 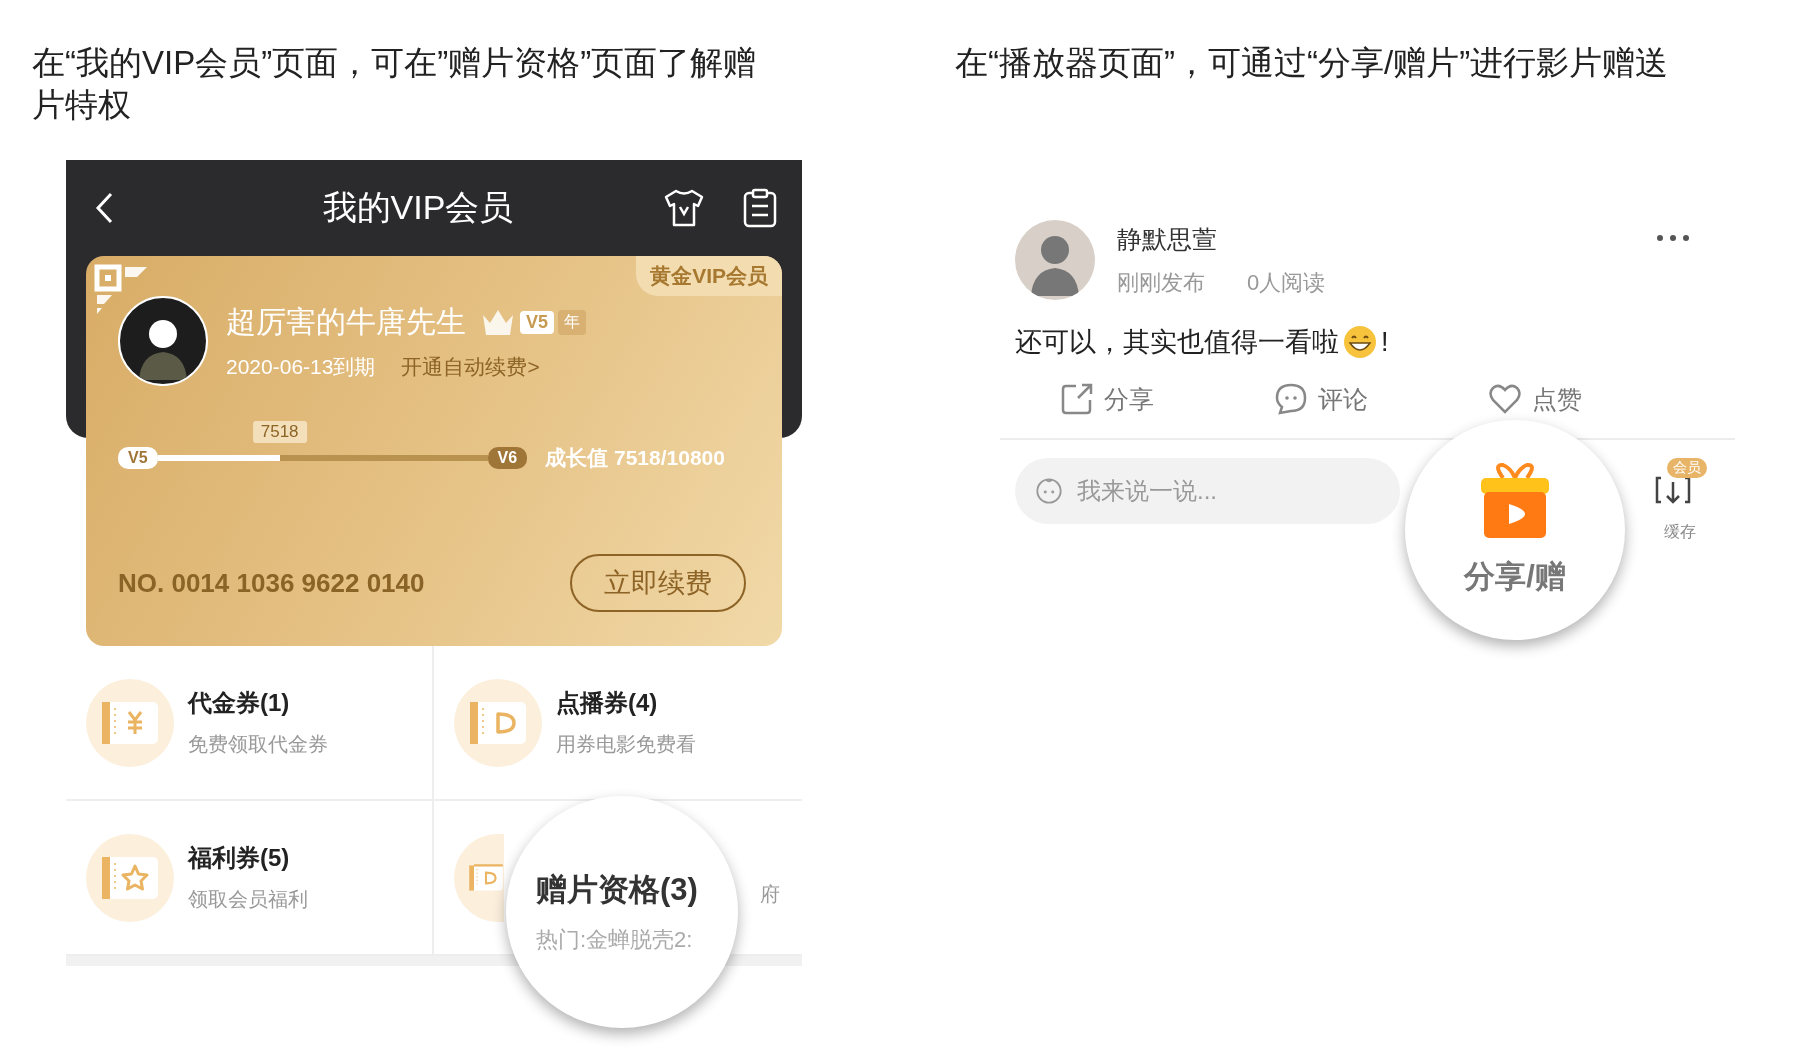 I want to click on tshirt-icon, so click(x=684, y=208).